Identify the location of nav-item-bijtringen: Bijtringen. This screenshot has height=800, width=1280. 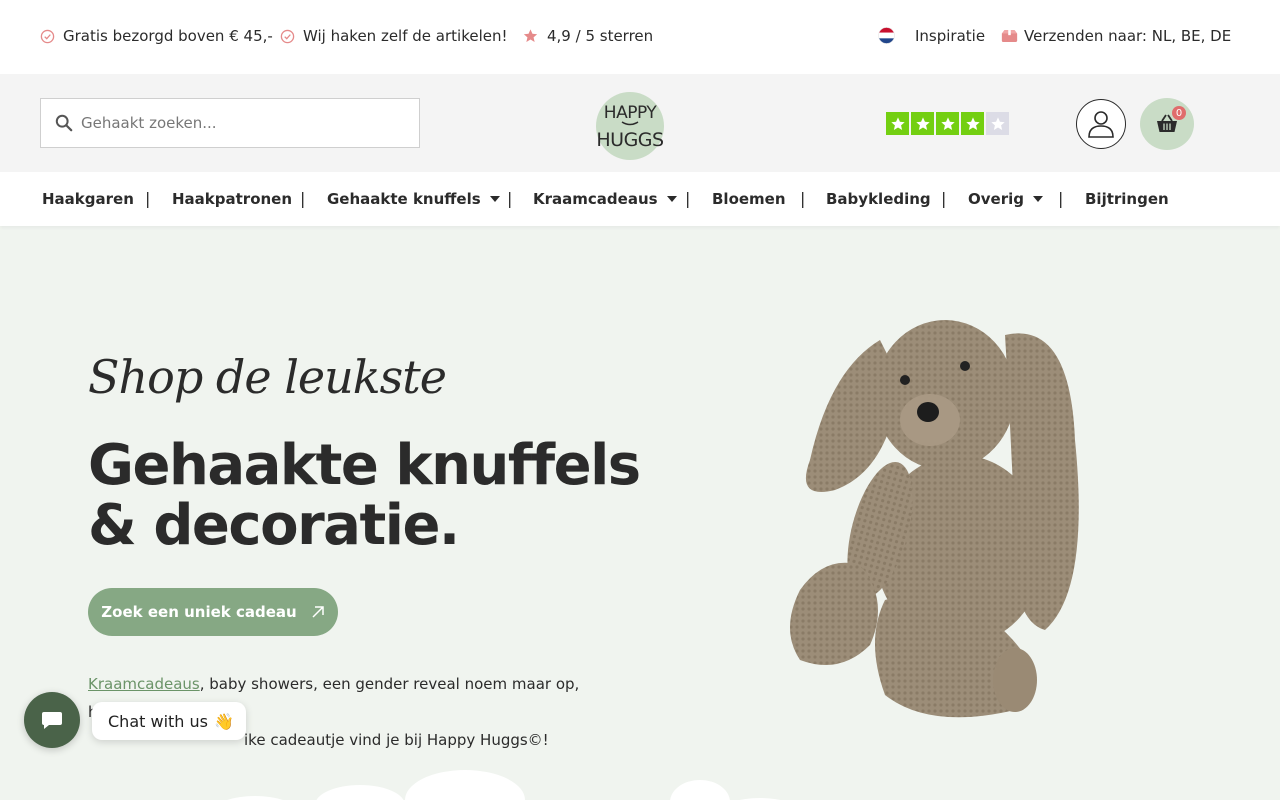
(1127, 199).